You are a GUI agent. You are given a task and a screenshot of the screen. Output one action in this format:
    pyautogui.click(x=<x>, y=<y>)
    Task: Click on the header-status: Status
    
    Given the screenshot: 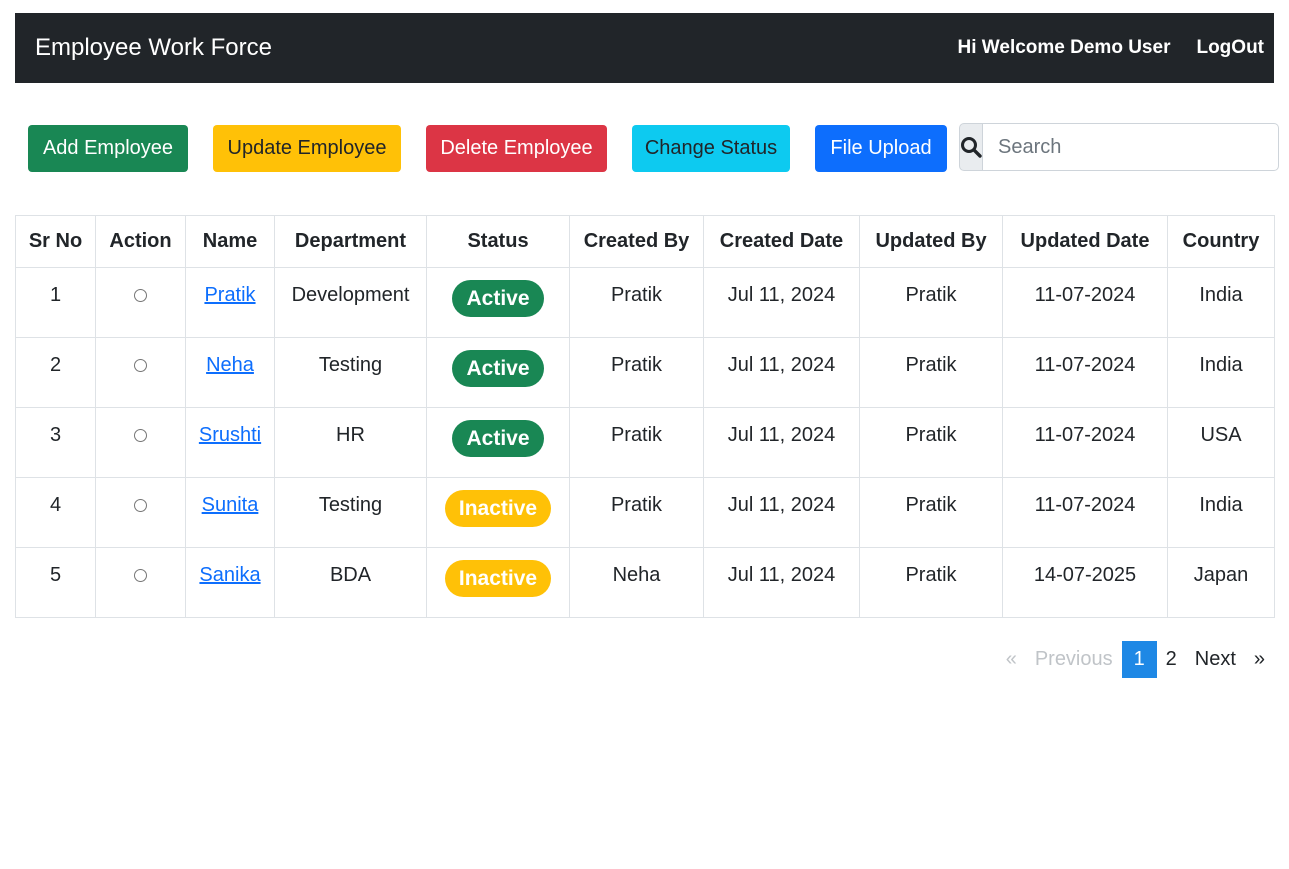 What is the action you would take?
    pyautogui.click(x=498, y=241)
    